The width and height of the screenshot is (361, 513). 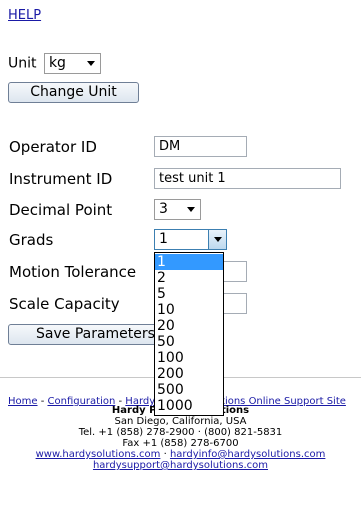 What do you see at coordinates (163, 209) in the screenshot?
I see `decimal-point-value: 3` at bounding box center [163, 209].